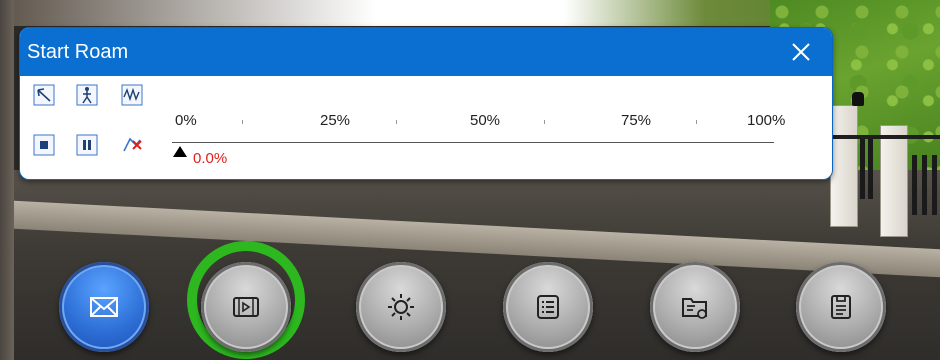  I want to click on close-button, so click(801, 52).